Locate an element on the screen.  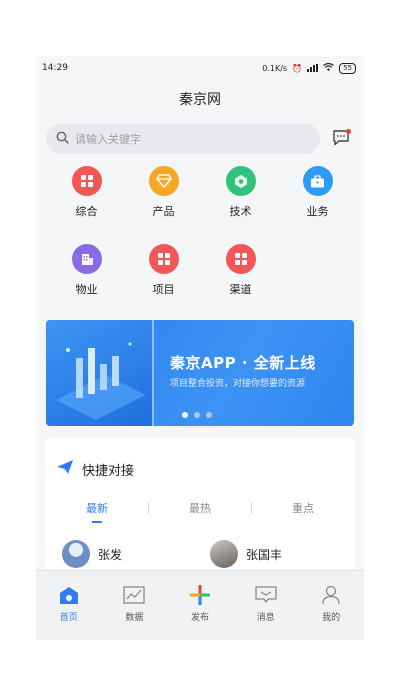
tab-latest: 最新 is located at coordinates (97, 511).